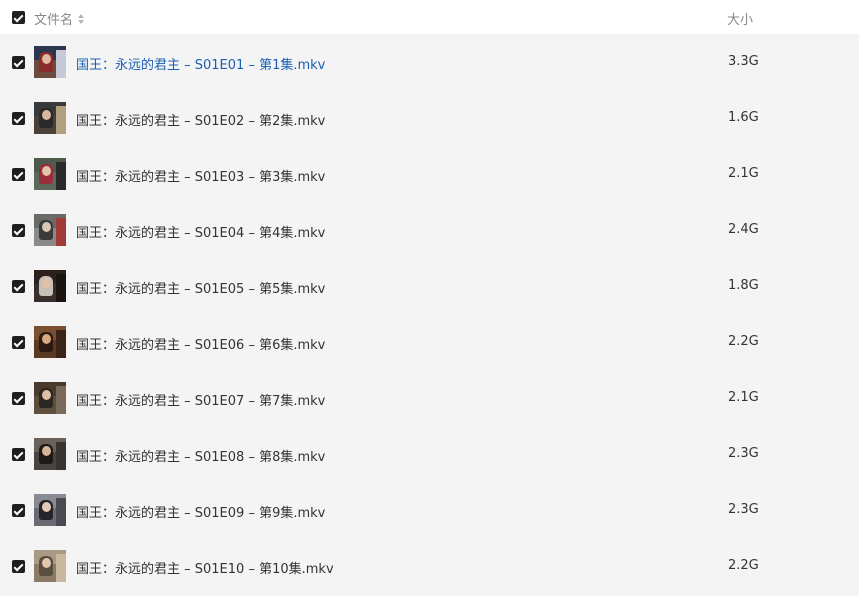 Image resolution: width=859 pixels, height=596 pixels. I want to click on file-row: 国王：永远的君主 – S01E10 – 第10集.mkv 2.2G, so click(429, 566).